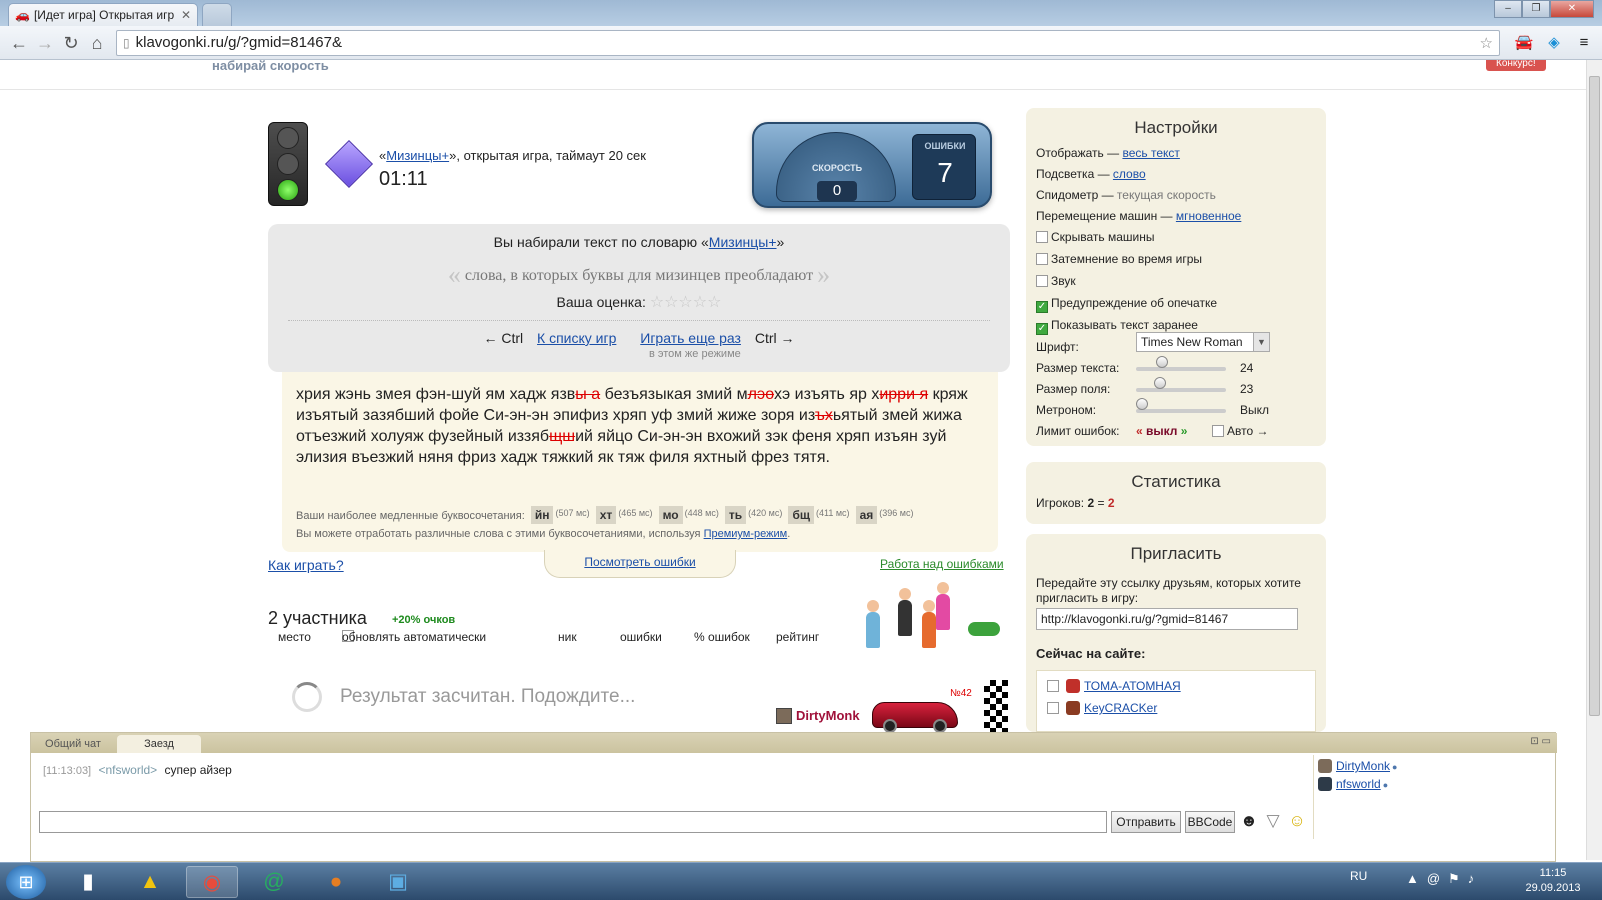 This screenshot has height=900, width=1602. What do you see at coordinates (349, 164) in the screenshot?
I see `game-type-diamond-icon` at bounding box center [349, 164].